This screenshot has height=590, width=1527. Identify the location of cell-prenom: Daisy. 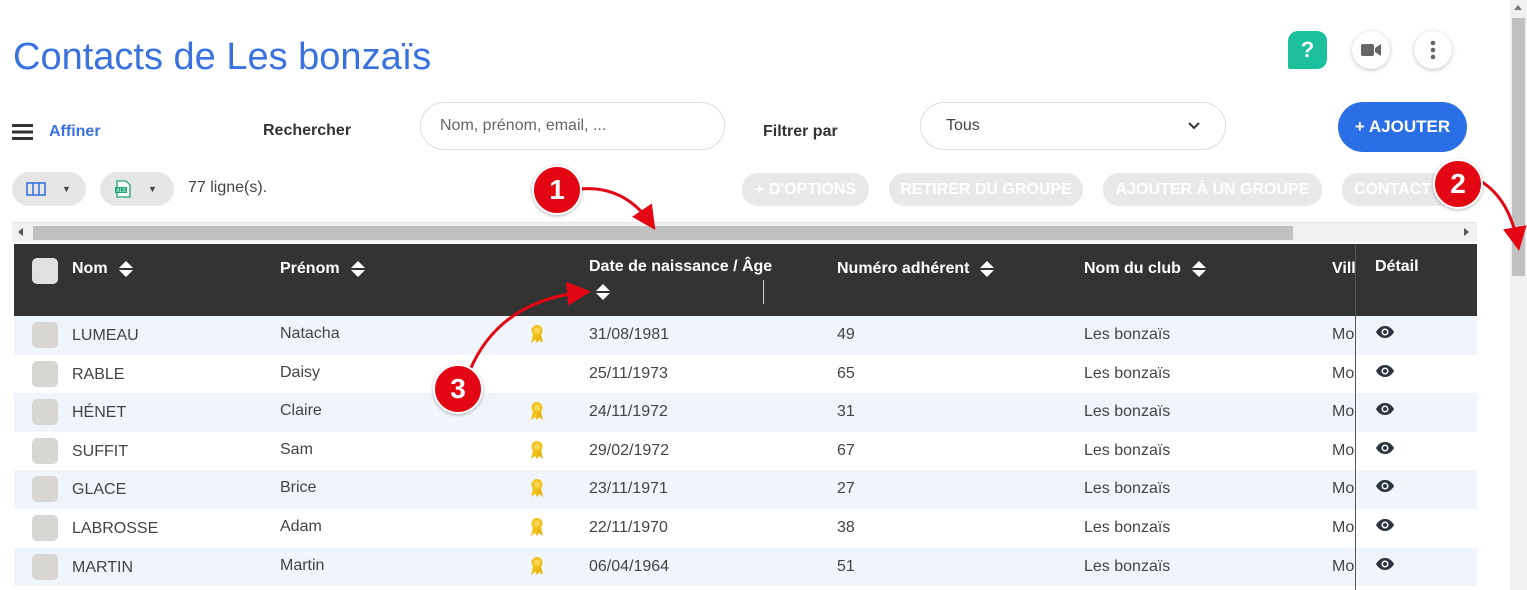
(300, 372).